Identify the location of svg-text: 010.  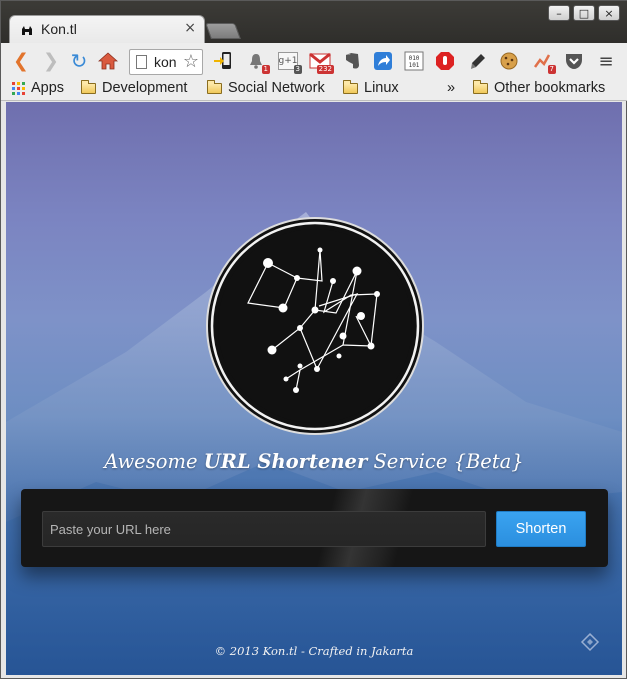
(414, 58).